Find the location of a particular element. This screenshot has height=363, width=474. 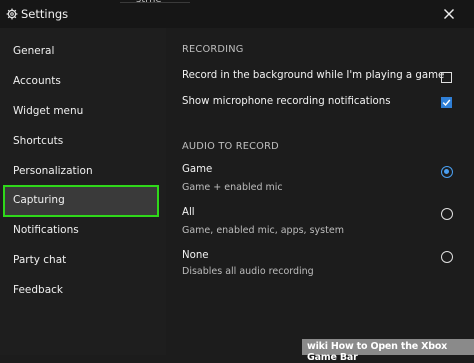

window-title: Settings is located at coordinates (45, 14).